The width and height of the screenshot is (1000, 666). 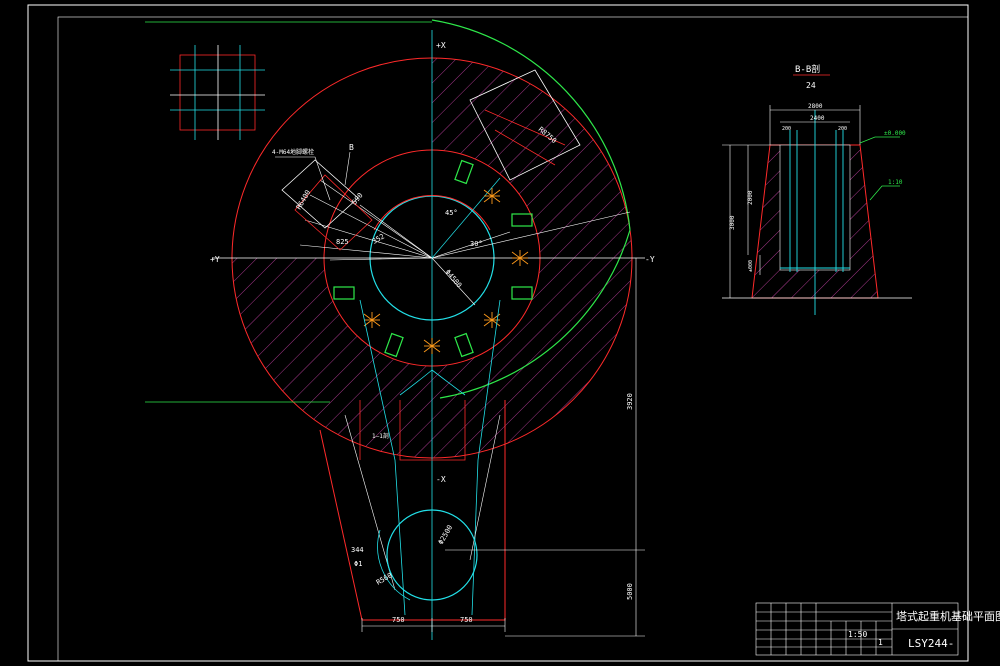 I want to click on section-dim-top: 2800, so click(x=815, y=106).